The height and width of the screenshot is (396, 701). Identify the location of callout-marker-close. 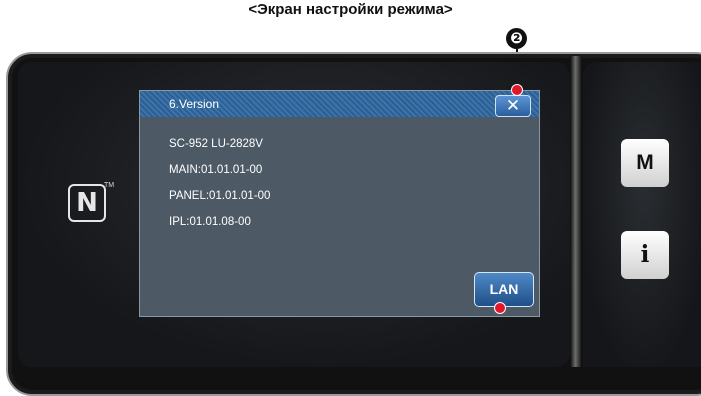
(517, 90).